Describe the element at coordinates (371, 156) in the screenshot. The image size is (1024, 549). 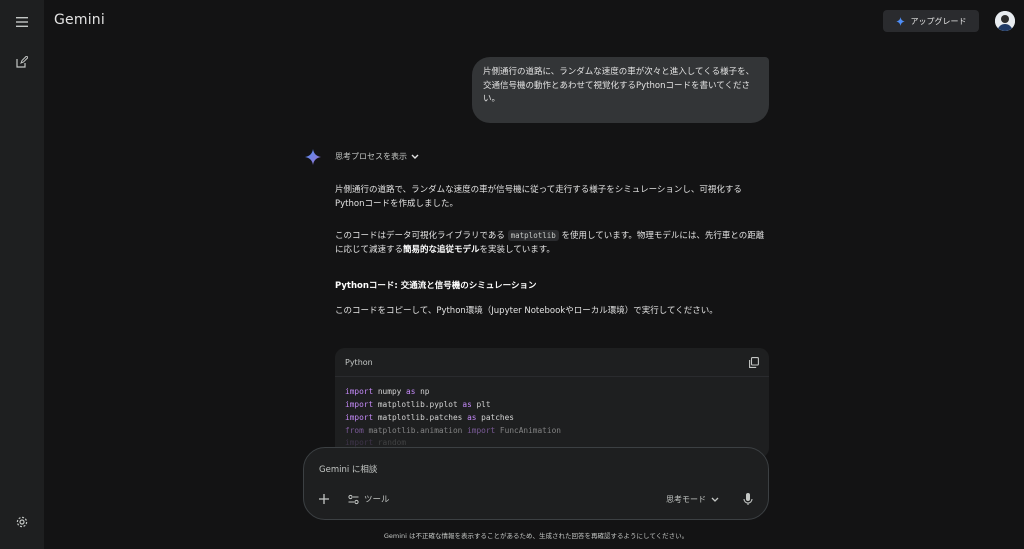
I see `thinking-label: 思考プロセスを表示` at that location.